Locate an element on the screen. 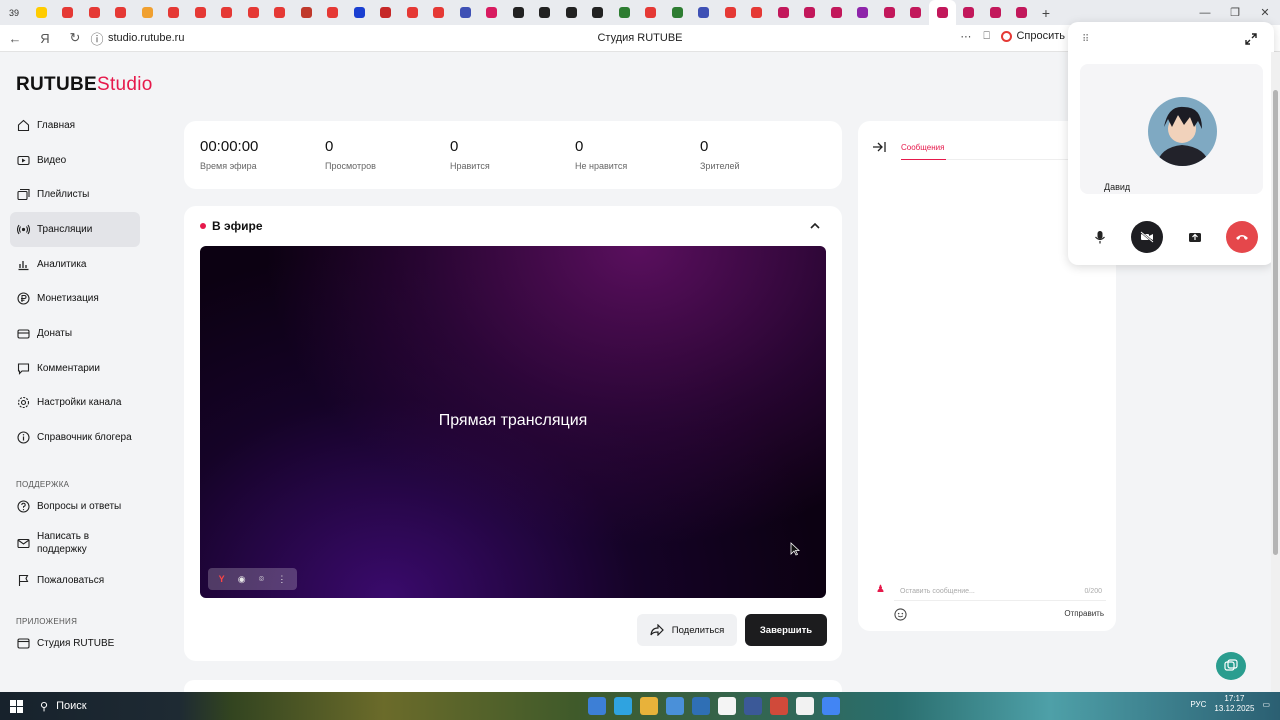 This screenshot has height=720, width=1280. sidebar-item-home: Главная is located at coordinates (75, 125).